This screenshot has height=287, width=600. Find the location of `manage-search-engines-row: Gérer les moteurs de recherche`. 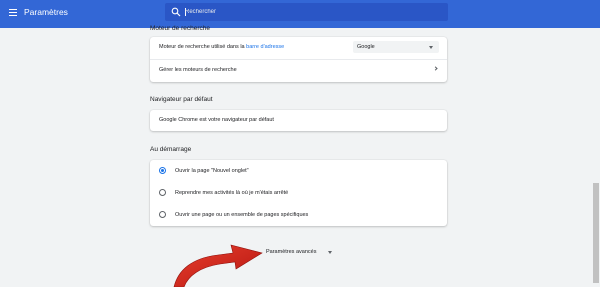

manage-search-engines-row: Gérer les moteurs de recherche is located at coordinates (298, 71).